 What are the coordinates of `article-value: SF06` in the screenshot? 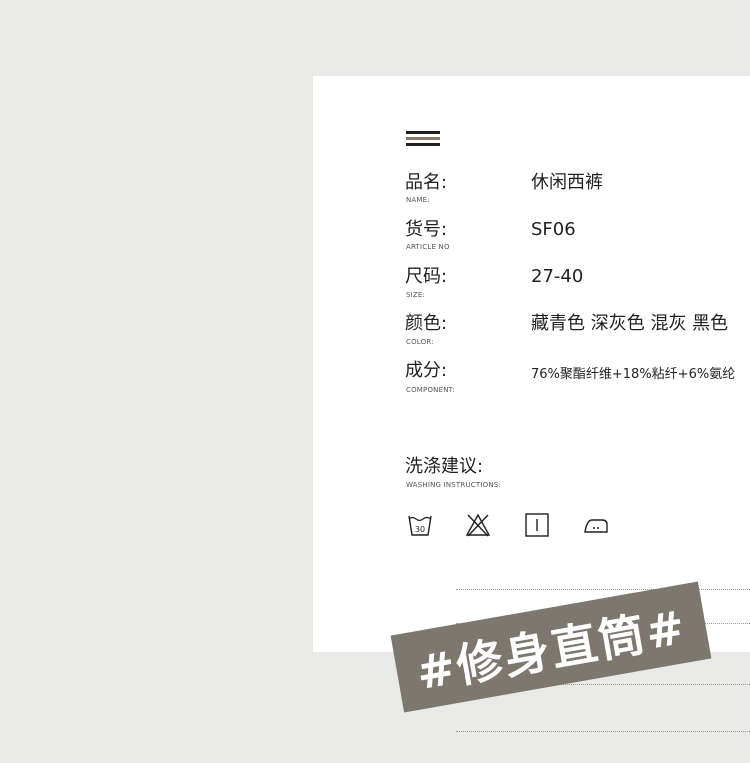 It's located at (553, 229).